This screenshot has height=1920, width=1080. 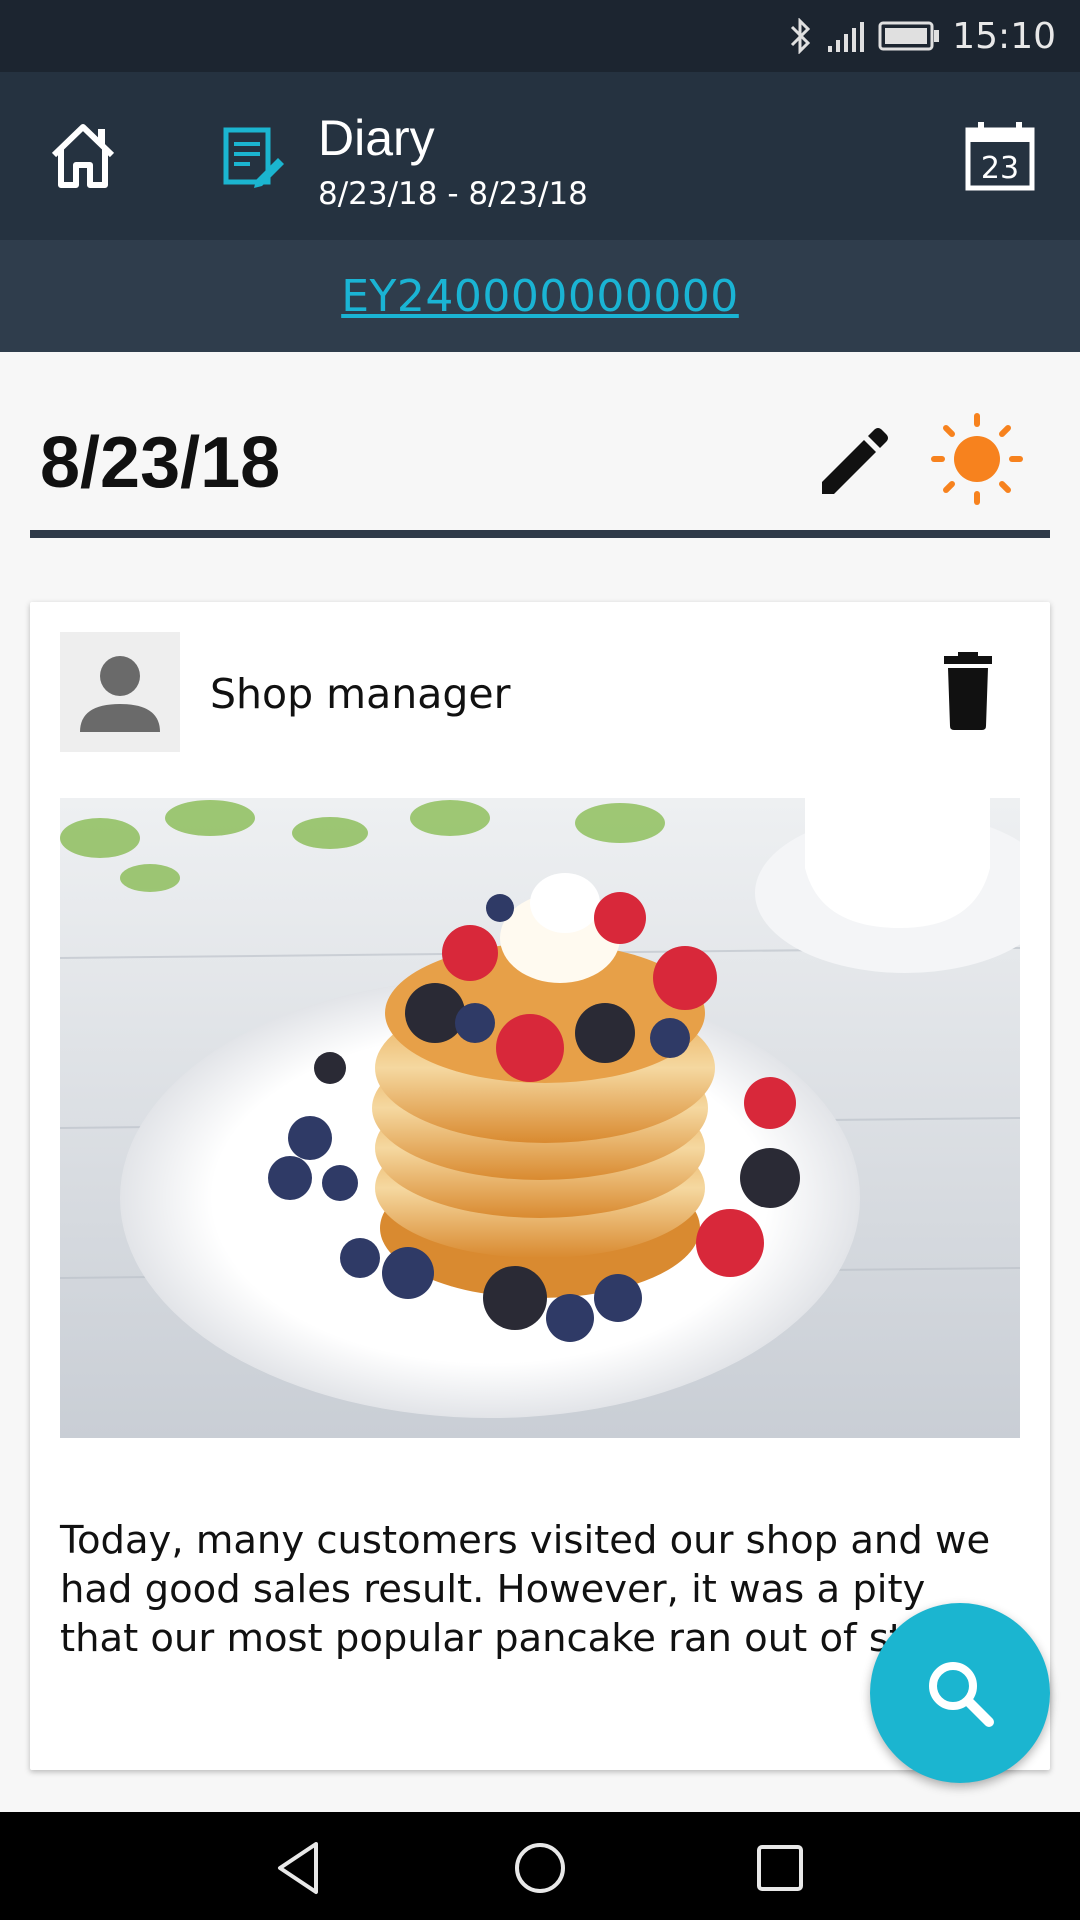 I want to click on calendar-icon: 23, so click(x=1000, y=156).